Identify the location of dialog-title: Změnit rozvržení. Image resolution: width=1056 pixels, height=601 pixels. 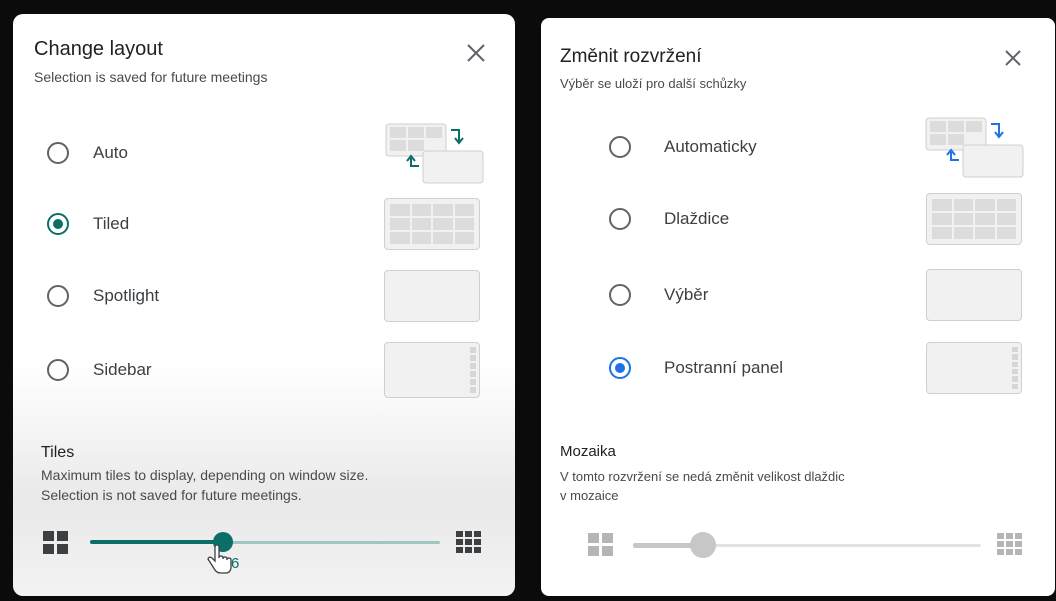
(631, 56).